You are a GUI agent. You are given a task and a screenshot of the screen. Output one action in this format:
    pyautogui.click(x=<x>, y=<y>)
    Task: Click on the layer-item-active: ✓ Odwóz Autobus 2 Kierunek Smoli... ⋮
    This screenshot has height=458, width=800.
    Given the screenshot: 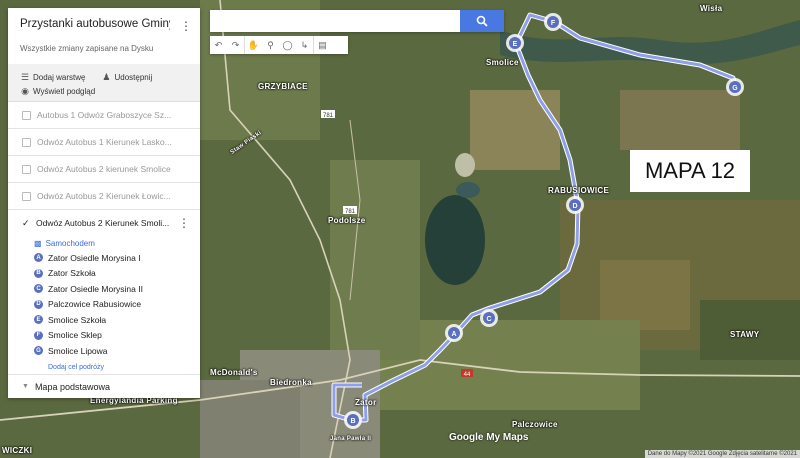 What is the action you would take?
    pyautogui.click(x=104, y=223)
    